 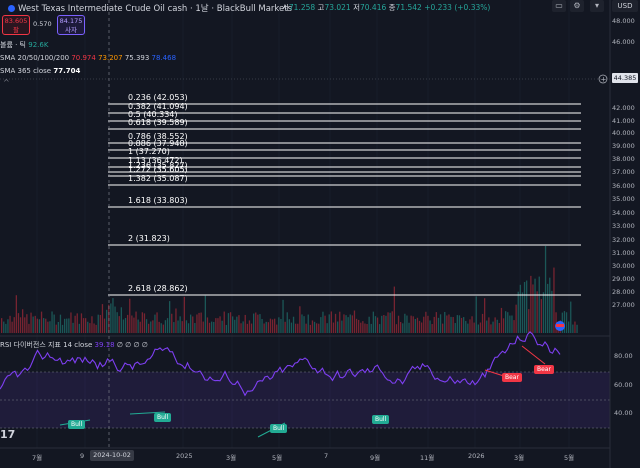 I want to click on rsi-tick-label: 40.00, so click(x=623, y=413).